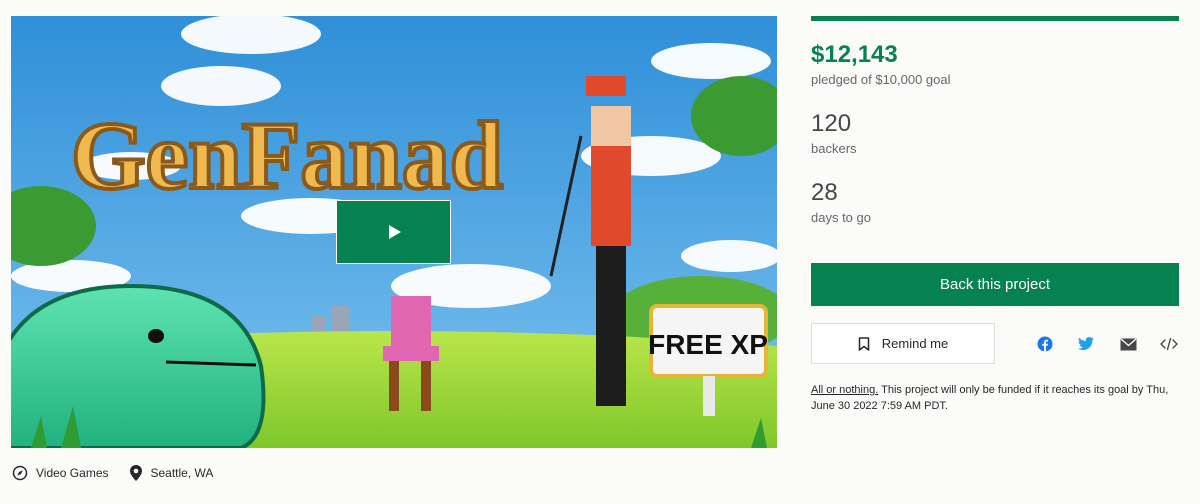  What do you see at coordinates (995, 284) in the screenshot?
I see `back-project-button: Back this project` at bounding box center [995, 284].